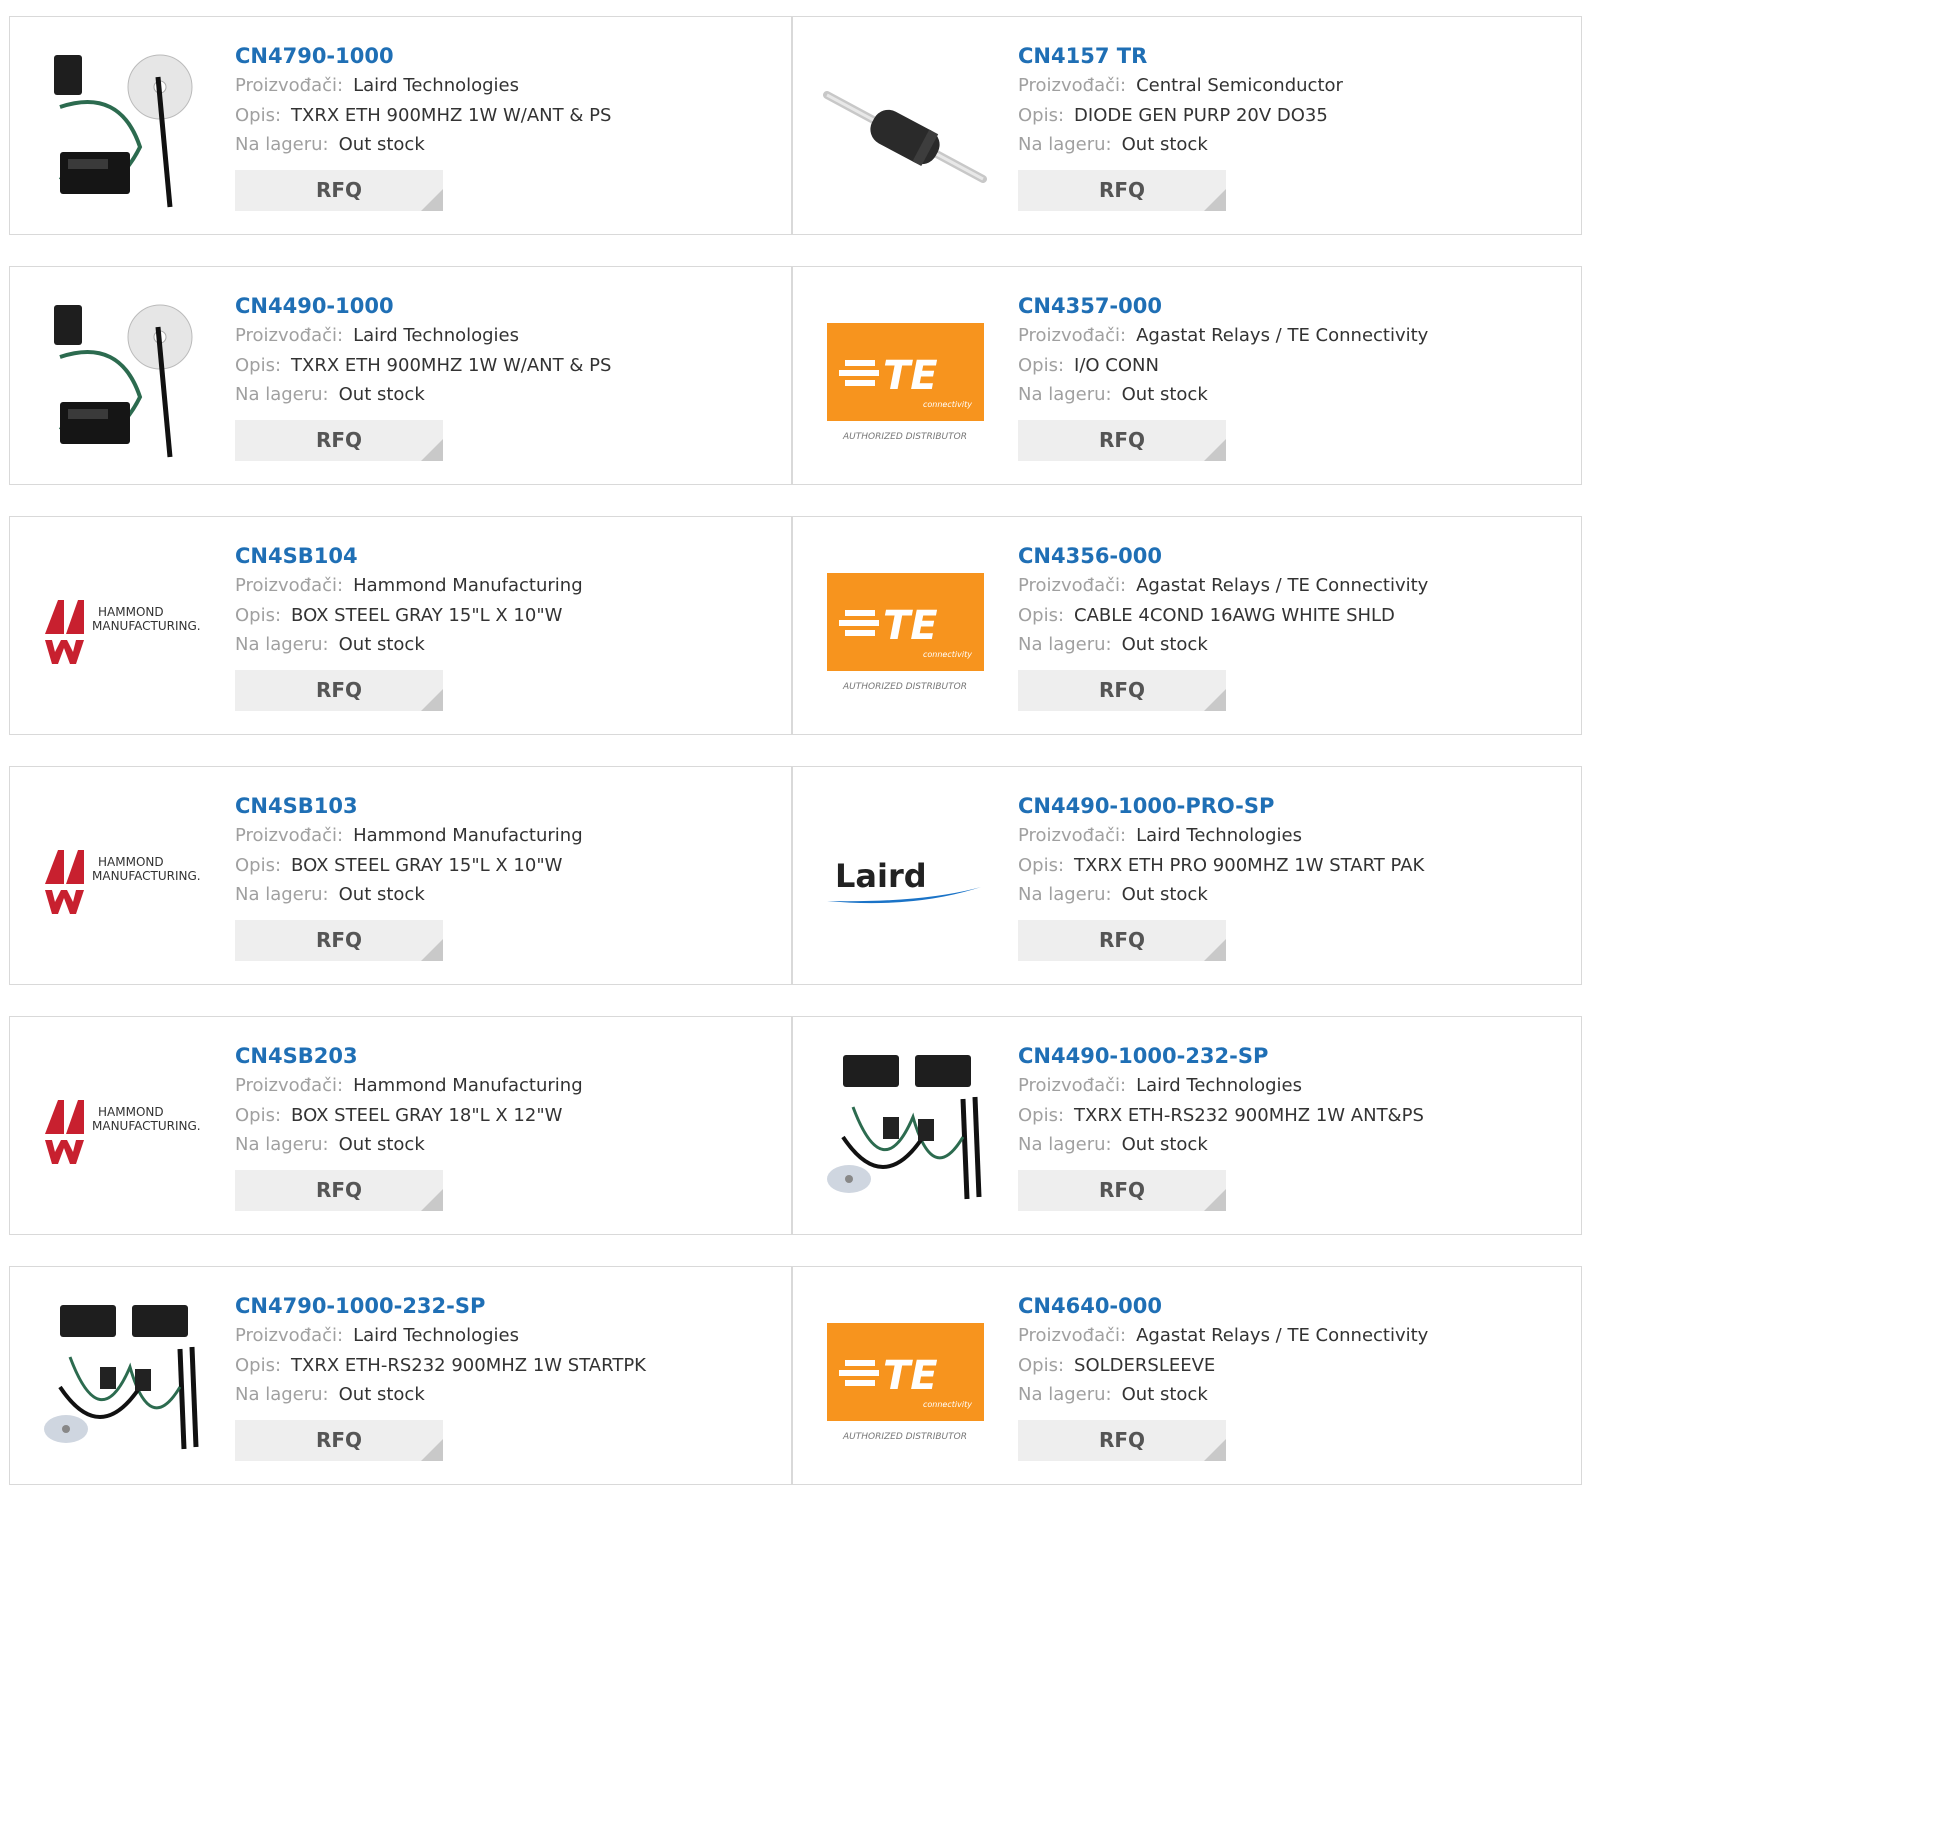  Describe the element at coordinates (146, 1126) in the screenshot. I see `hammond-line2-text: MANUFACTURING.` at that location.